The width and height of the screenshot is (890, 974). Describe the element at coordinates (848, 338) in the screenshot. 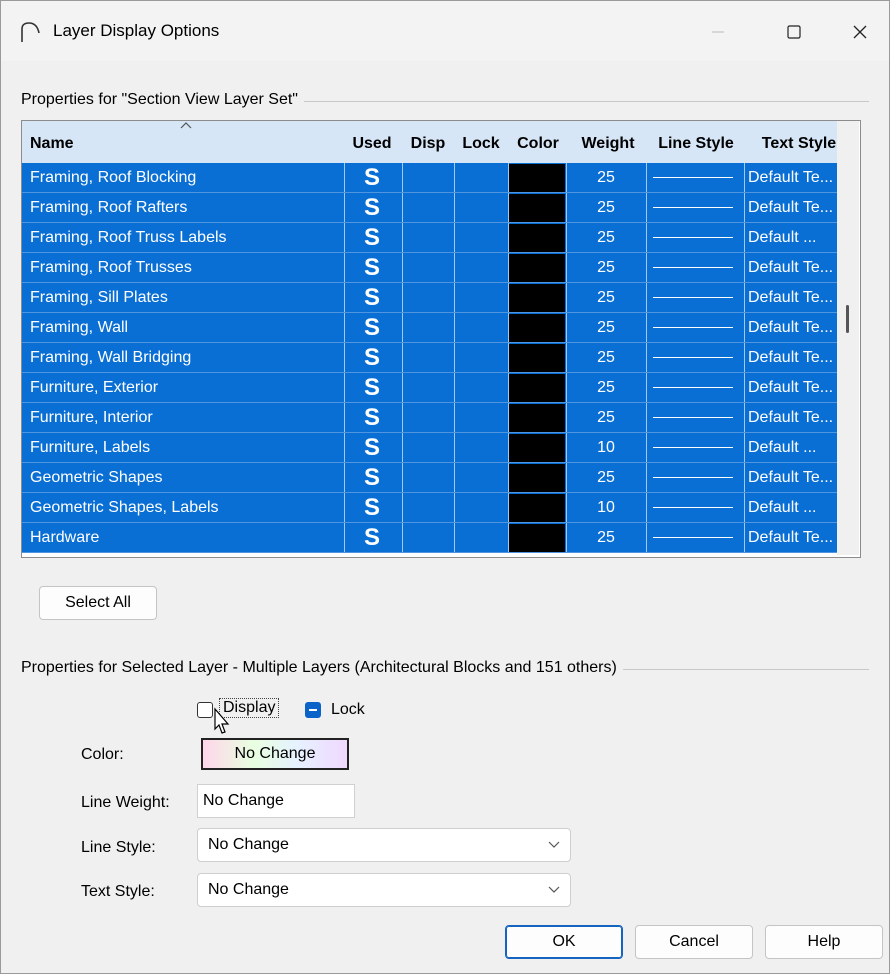

I see `table-scrollbar` at that location.